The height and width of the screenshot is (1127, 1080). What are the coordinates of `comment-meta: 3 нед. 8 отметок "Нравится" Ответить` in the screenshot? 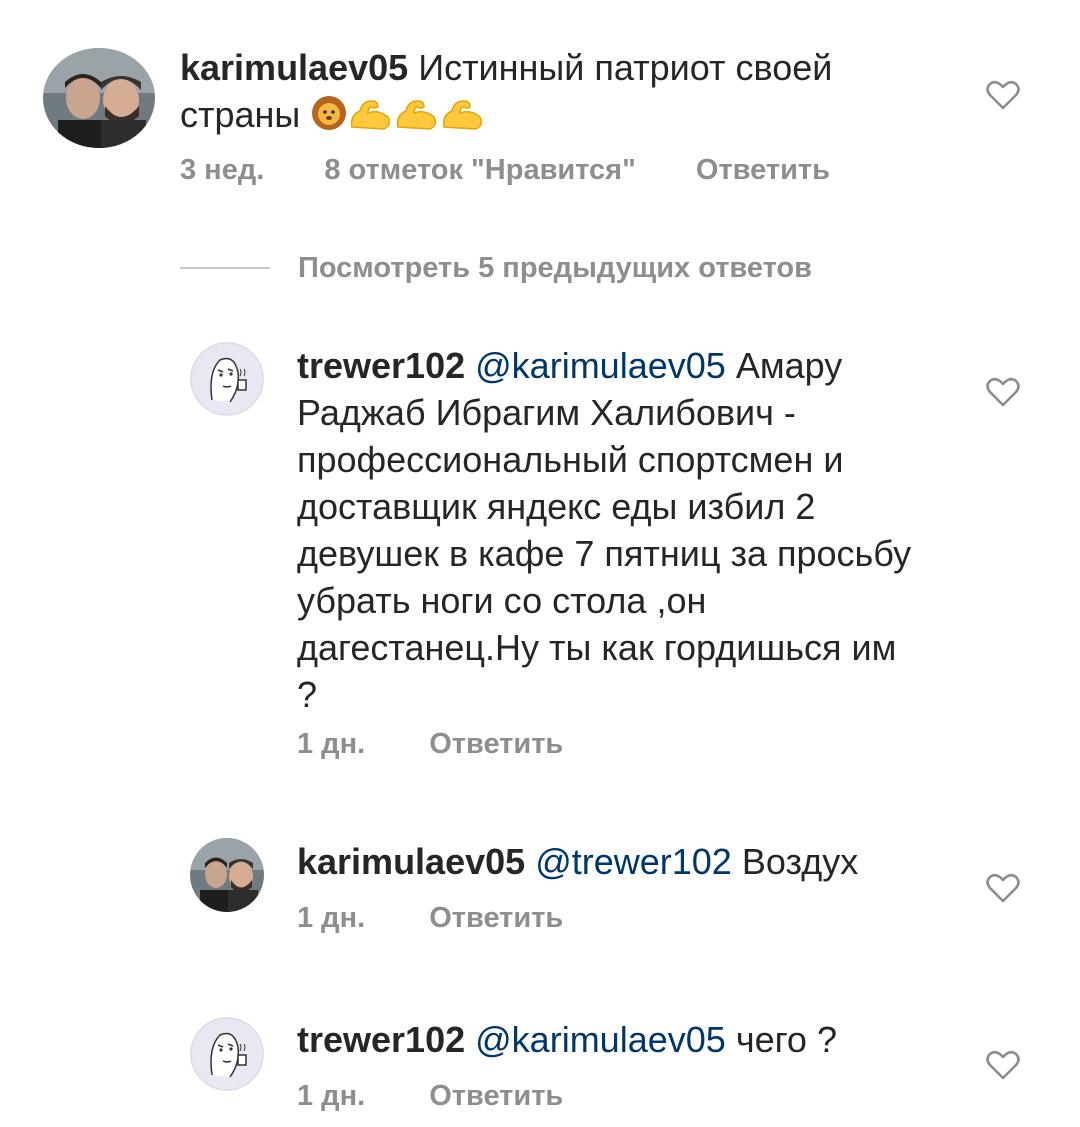 It's located at (505, 170).